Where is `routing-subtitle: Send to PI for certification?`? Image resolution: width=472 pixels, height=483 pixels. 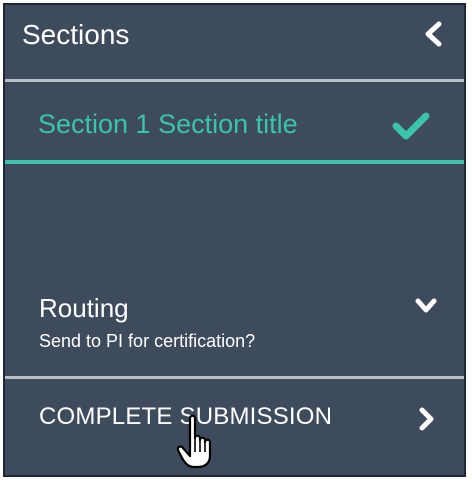
routing-subtitle: Send to PI for certification? is located at coordinates (147, 341).